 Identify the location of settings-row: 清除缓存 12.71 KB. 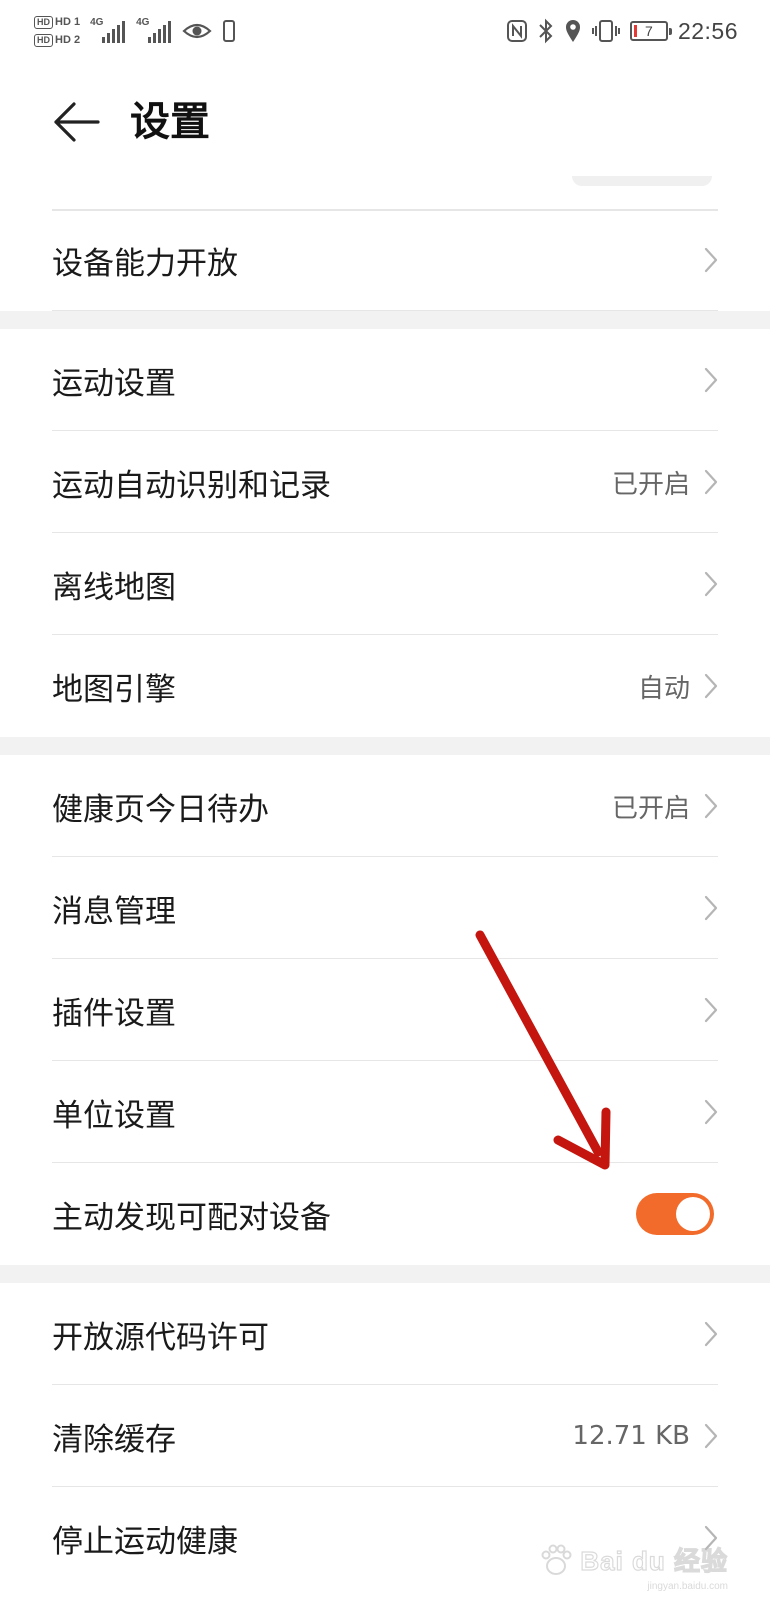
(385, 1436).